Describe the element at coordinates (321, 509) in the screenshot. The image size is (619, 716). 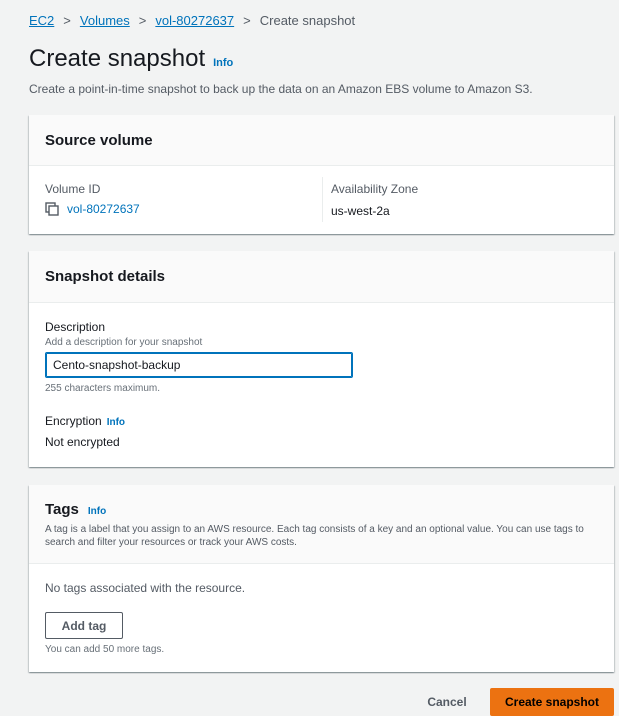
I see `tags-title-row: Tags Info` at that location.